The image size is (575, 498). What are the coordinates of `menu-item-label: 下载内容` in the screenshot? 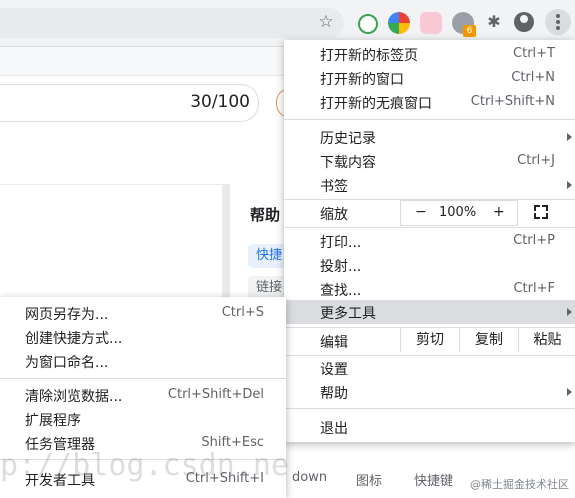 It's located at (348, 163).